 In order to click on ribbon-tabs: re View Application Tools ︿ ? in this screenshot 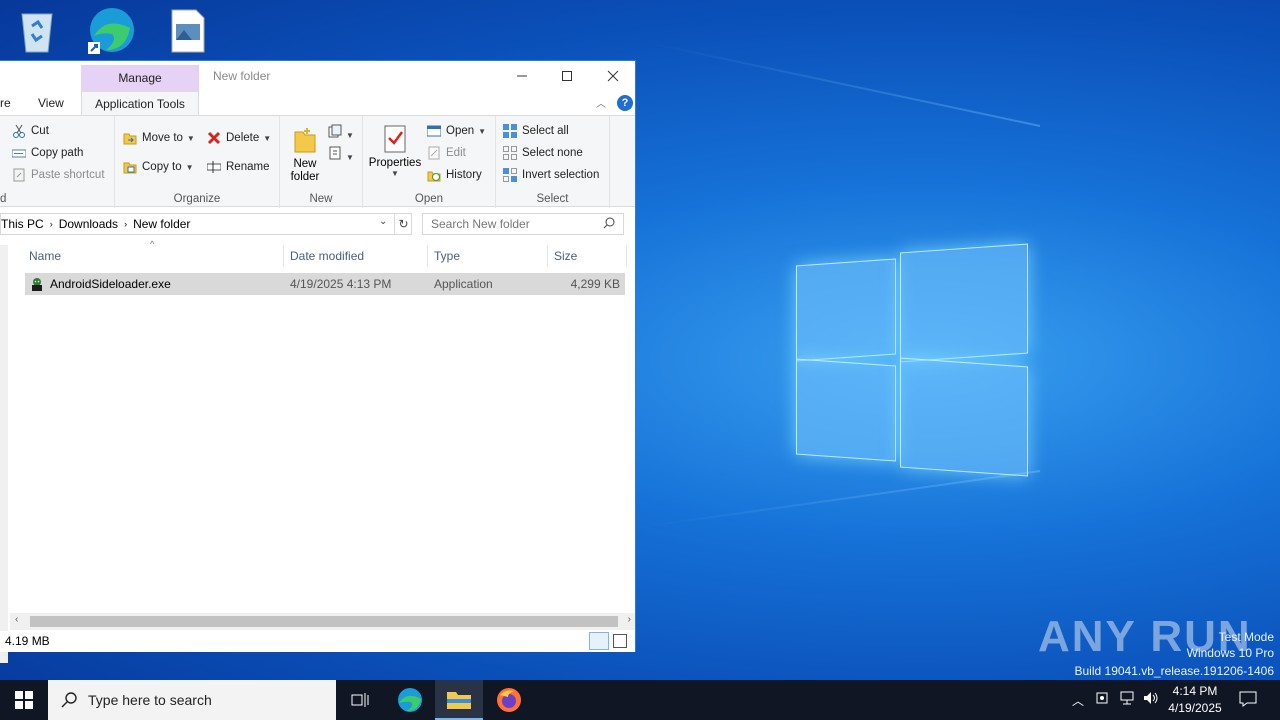, I will do `click(317, 103)`.